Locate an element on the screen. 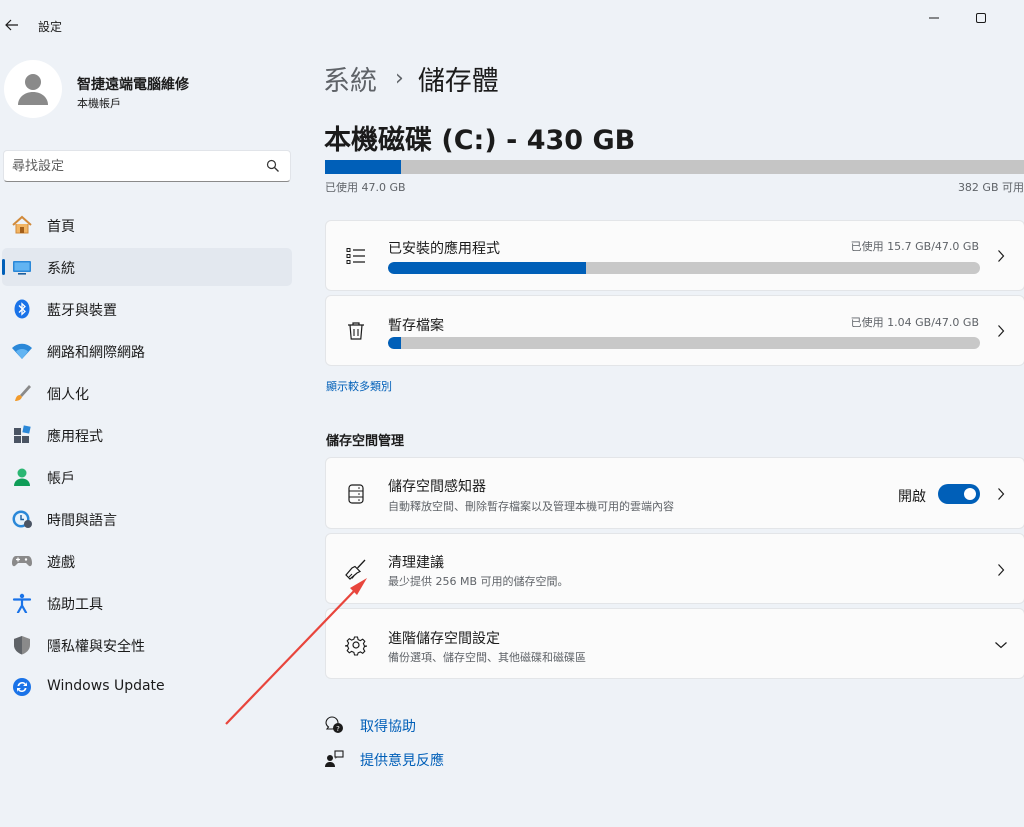 This screenshot has width=1024, height=827. sidebar-item-label: 首頁 is located at coordinates (61, 227).